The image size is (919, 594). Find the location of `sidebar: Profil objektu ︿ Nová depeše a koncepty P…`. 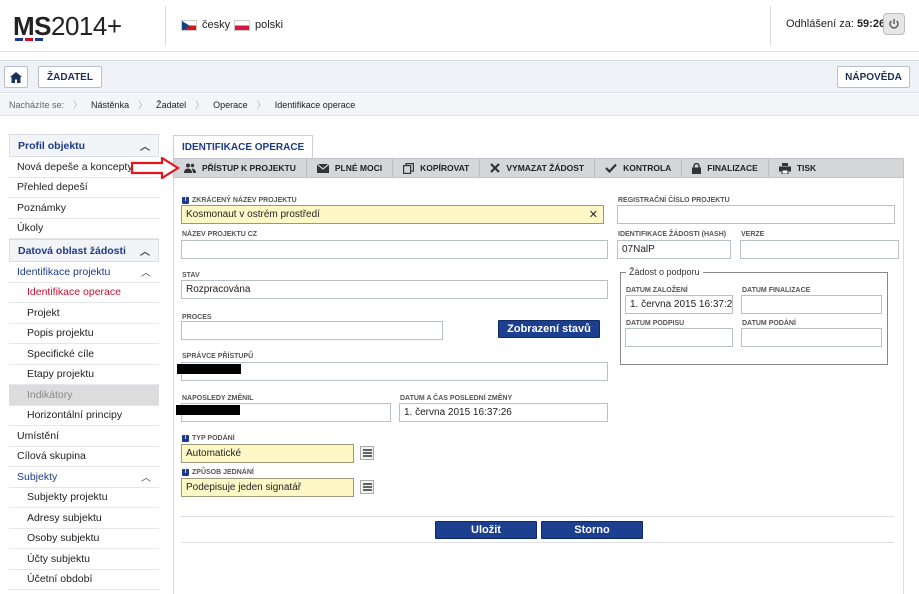

sidebar: Profil objektu ︿ Nová depeše a koncepty P… is located at coordinates (84, 362).